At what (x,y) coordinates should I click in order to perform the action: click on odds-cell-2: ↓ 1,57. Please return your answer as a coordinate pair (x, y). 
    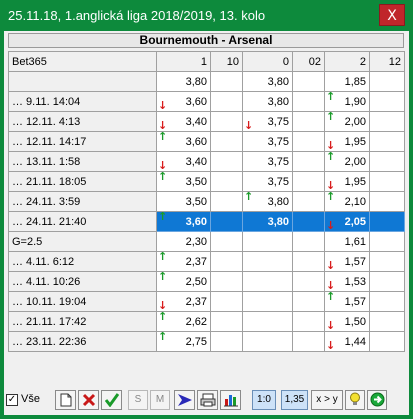
    Looking at the image, I should click on (347, 261).